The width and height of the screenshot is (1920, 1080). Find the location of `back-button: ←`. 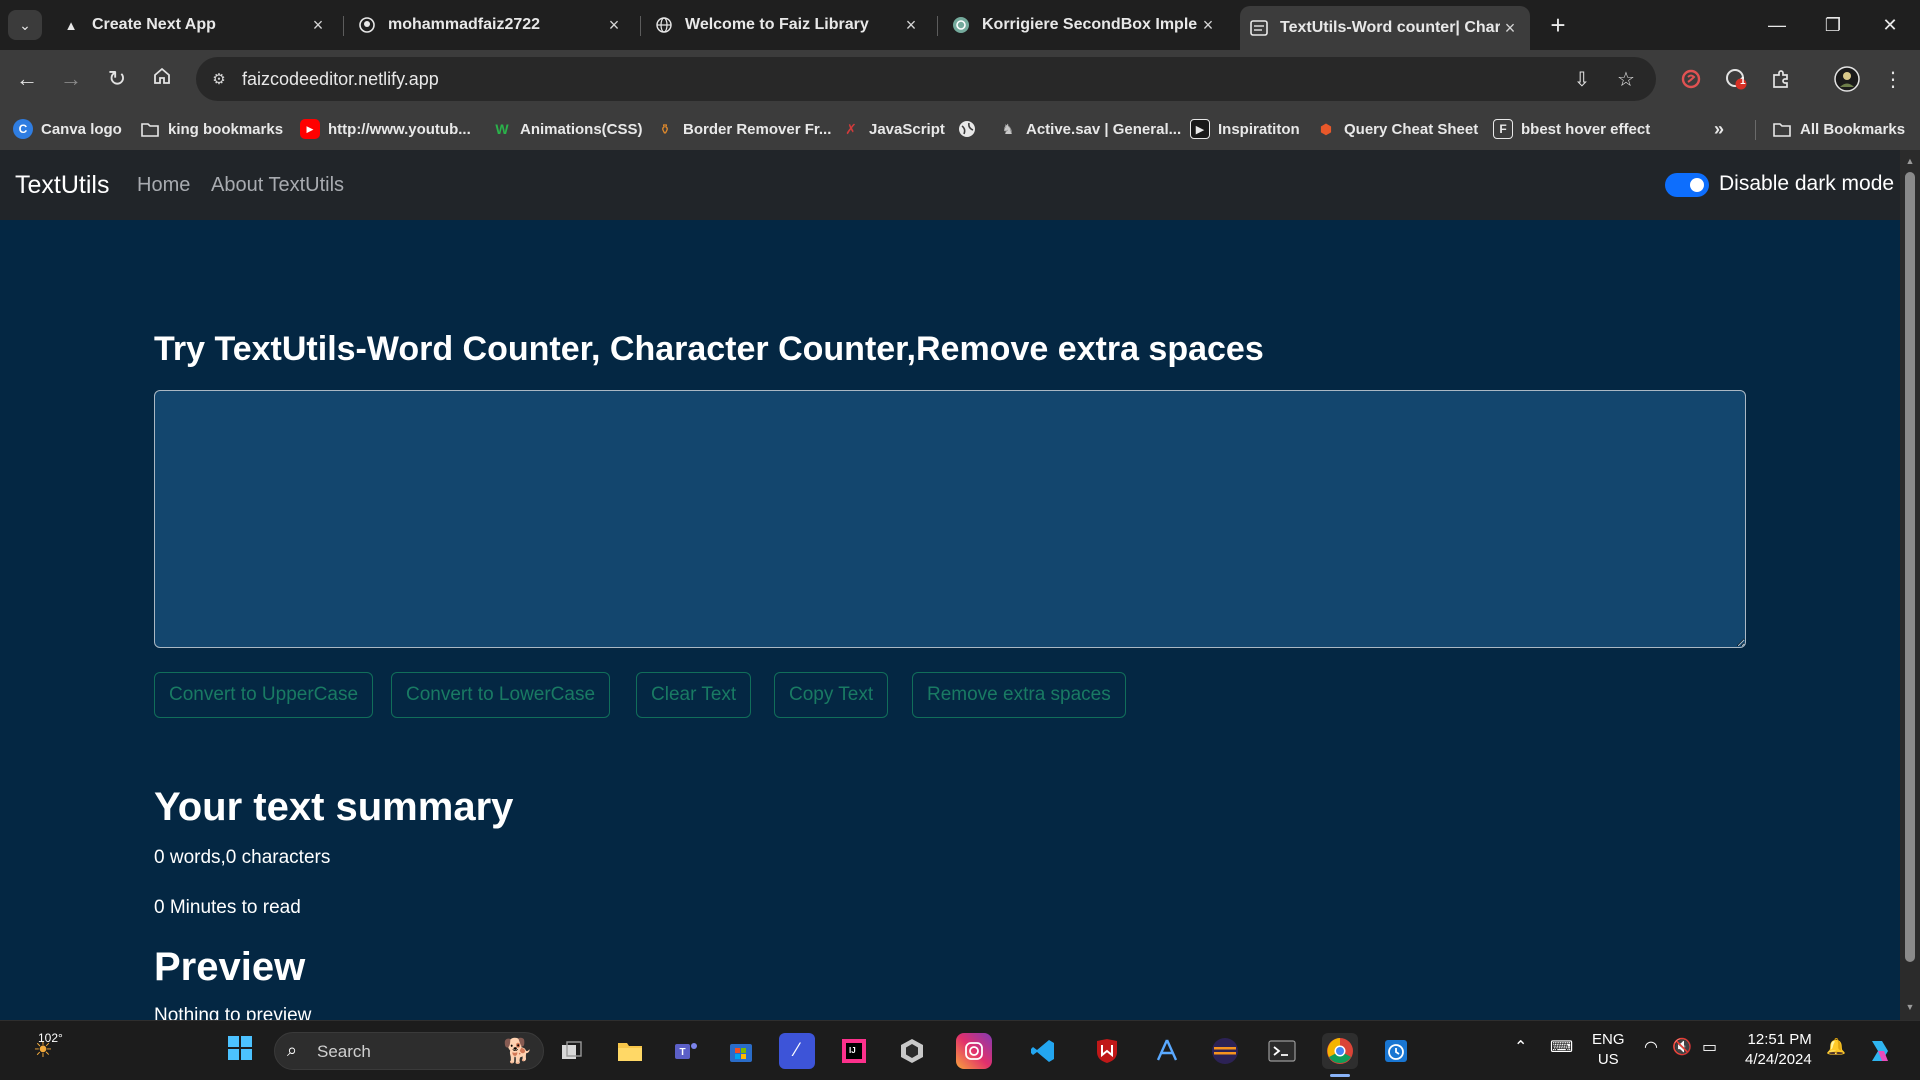

back-button: ← is located at coordinates (27, 79).